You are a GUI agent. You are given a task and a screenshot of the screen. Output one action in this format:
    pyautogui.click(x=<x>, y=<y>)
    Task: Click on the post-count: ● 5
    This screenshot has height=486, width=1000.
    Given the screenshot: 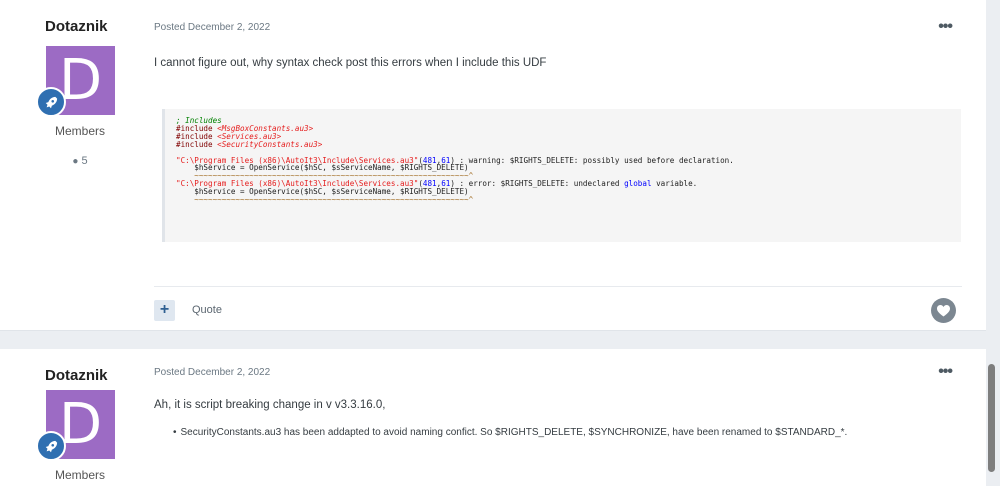 What is the action you would take?
    pyautogui.click(x=80, y=161)
    